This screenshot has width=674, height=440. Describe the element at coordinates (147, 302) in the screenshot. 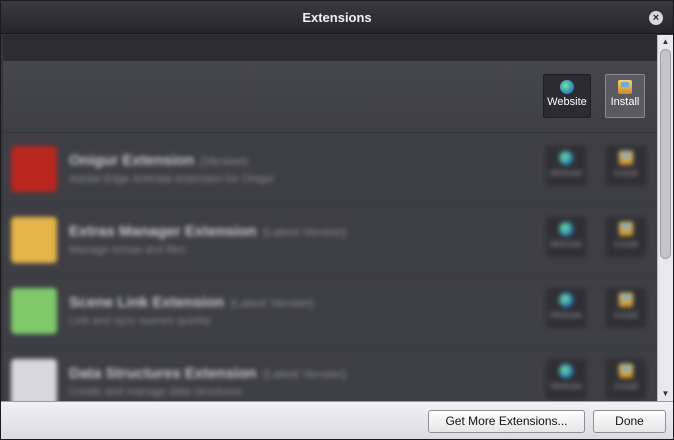

I see `extension-name: Scene Link Extension` at that location.